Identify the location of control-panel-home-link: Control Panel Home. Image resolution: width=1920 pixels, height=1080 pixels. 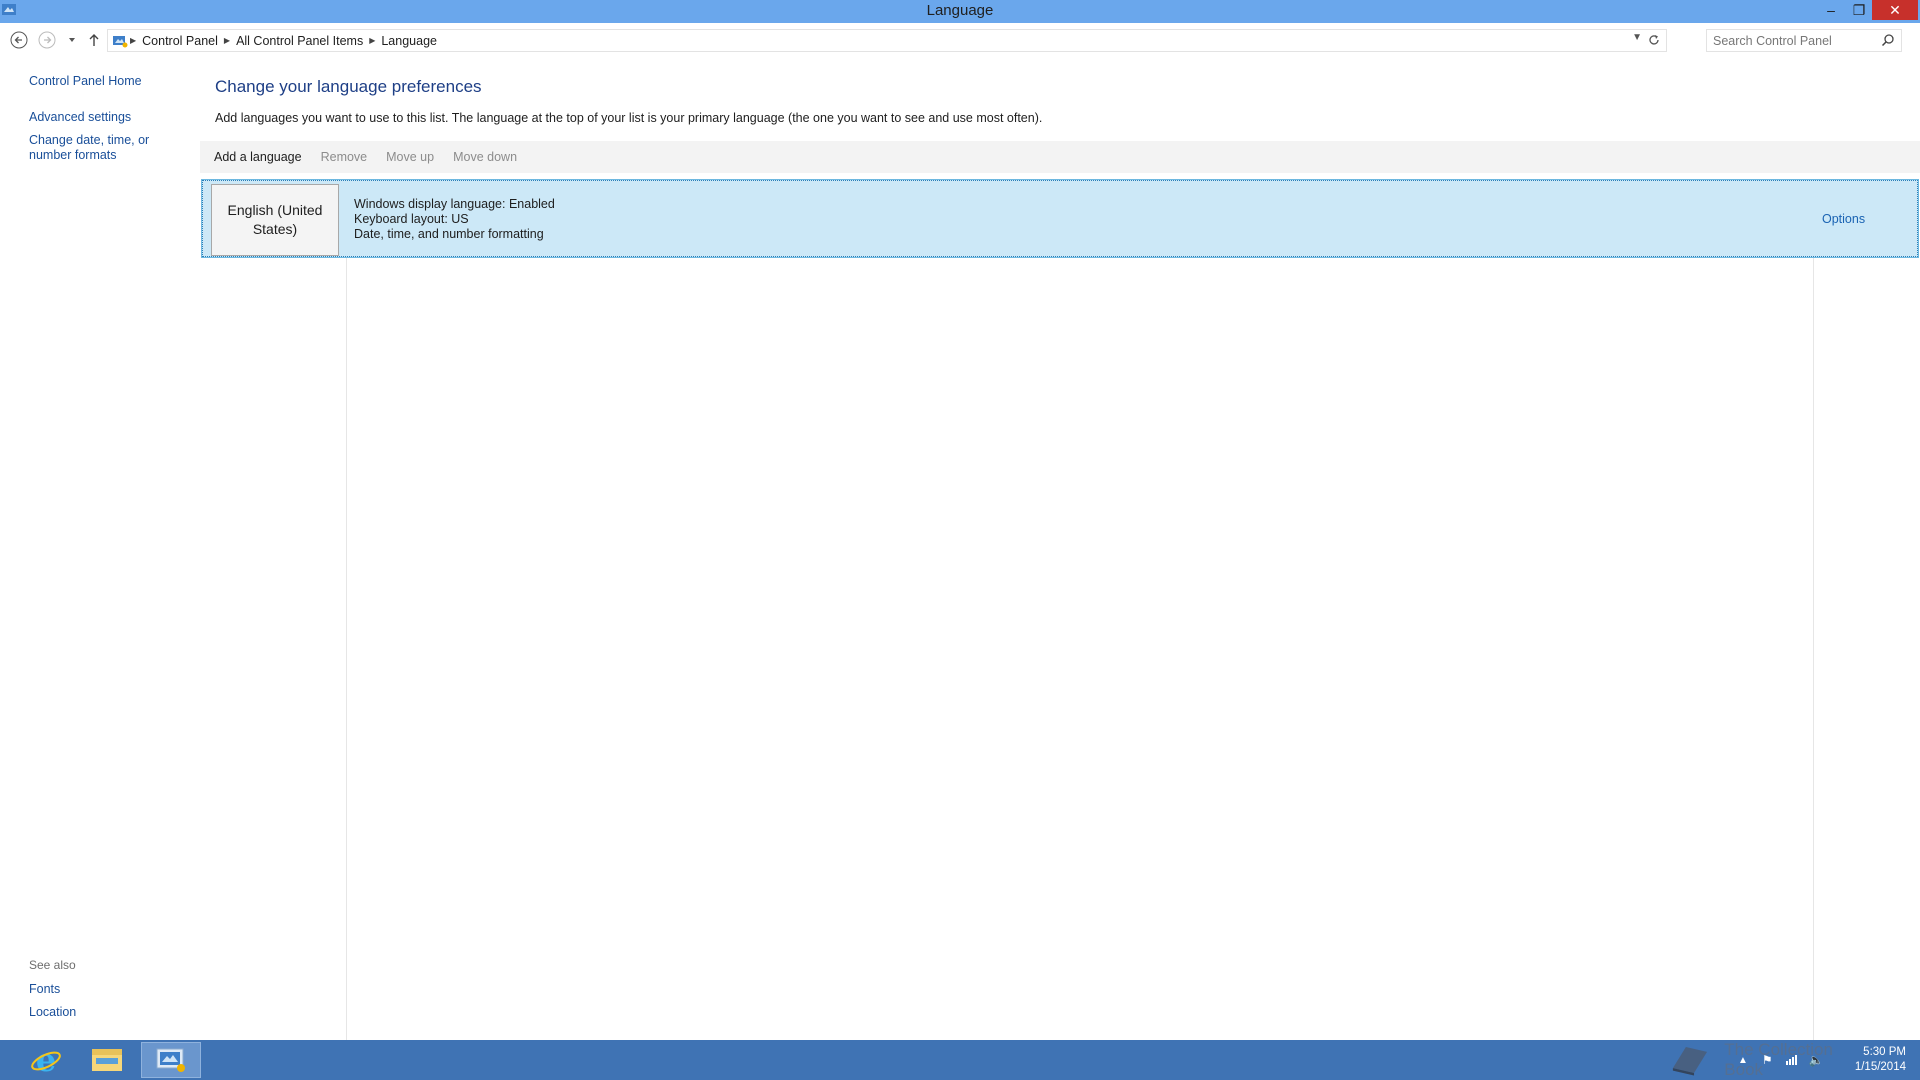
(85, 81).